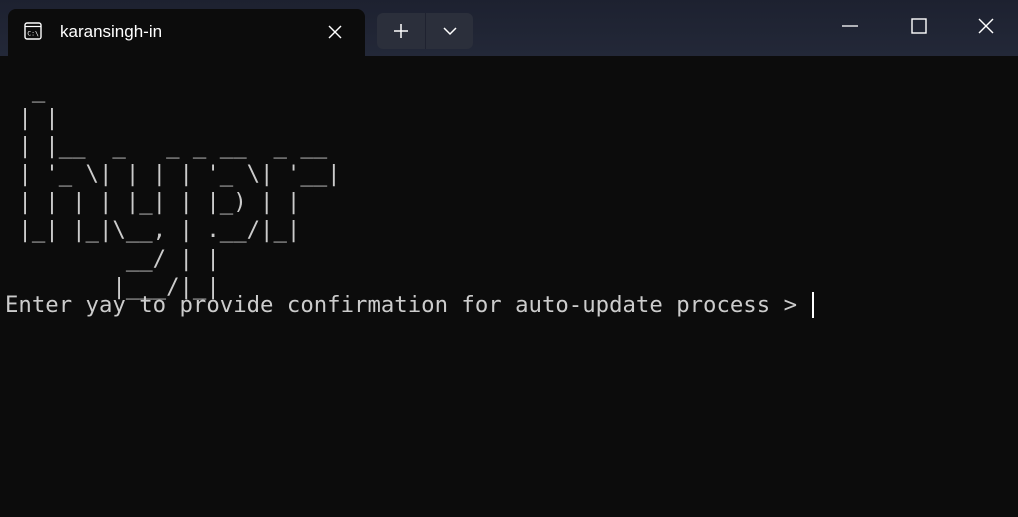 The height and width of the screenshot is (517, 1018). I want to click on minimize-icon, so click(850, 26).